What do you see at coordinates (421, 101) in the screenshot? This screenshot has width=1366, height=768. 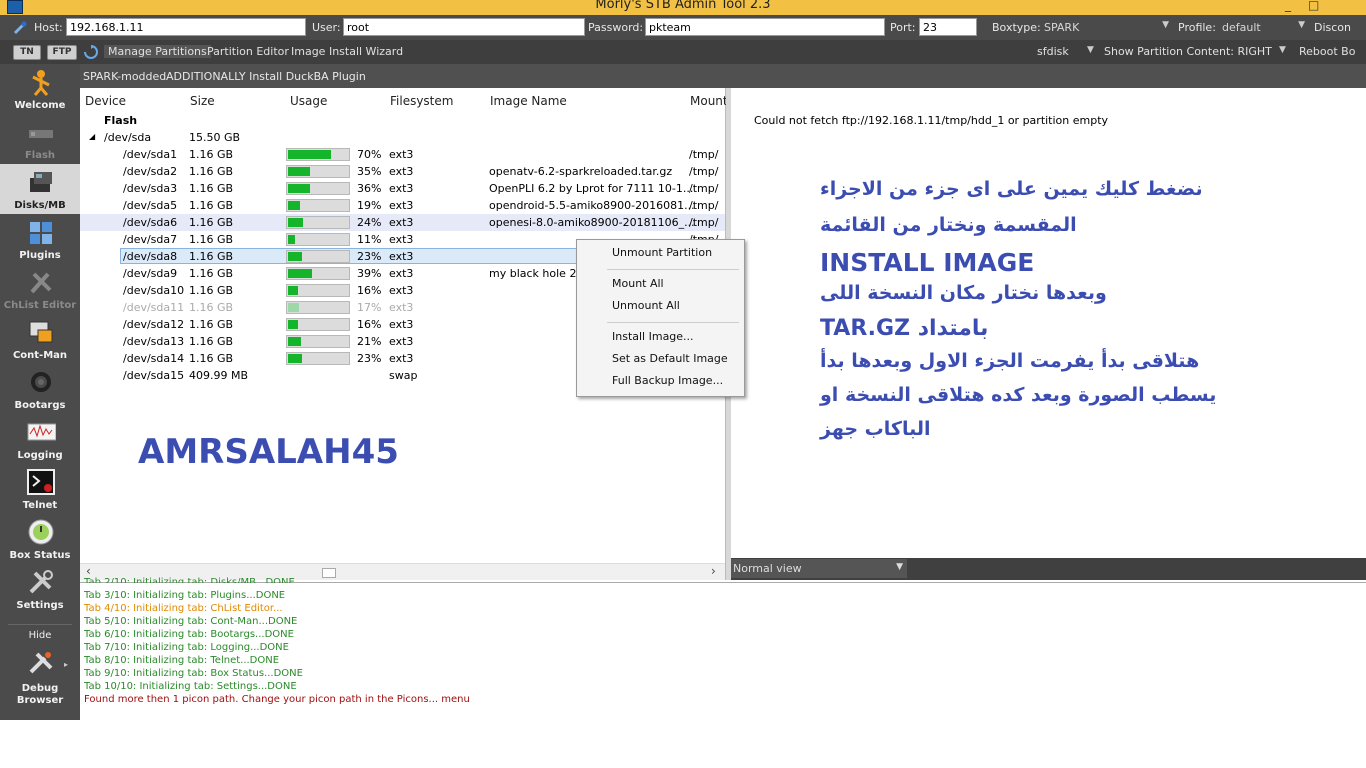 I see `column-header-filesystem: Filesystem` at bounding box center [421, 101].